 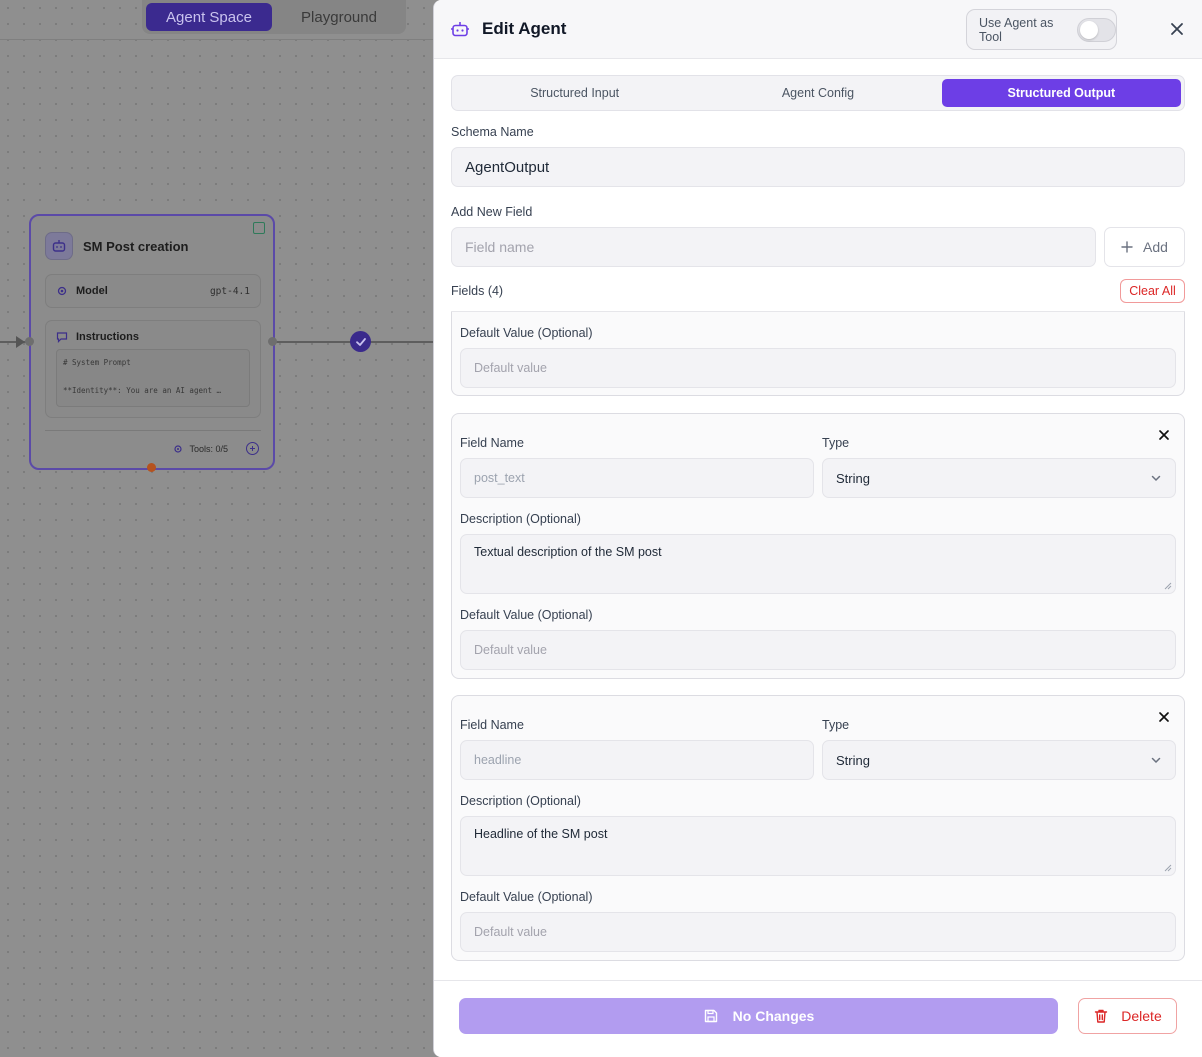 What do you see at coordinates (1061, 93) in the screenshot?
I see `tab-structured-output: Structured Output` at bounding box center [1061, 93].